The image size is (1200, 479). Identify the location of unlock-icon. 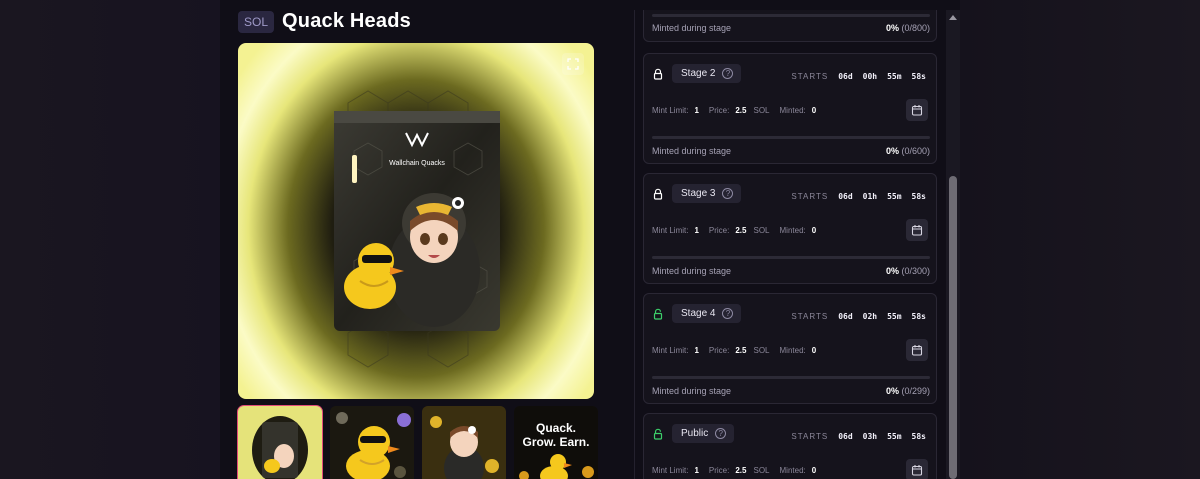
(658, 434).